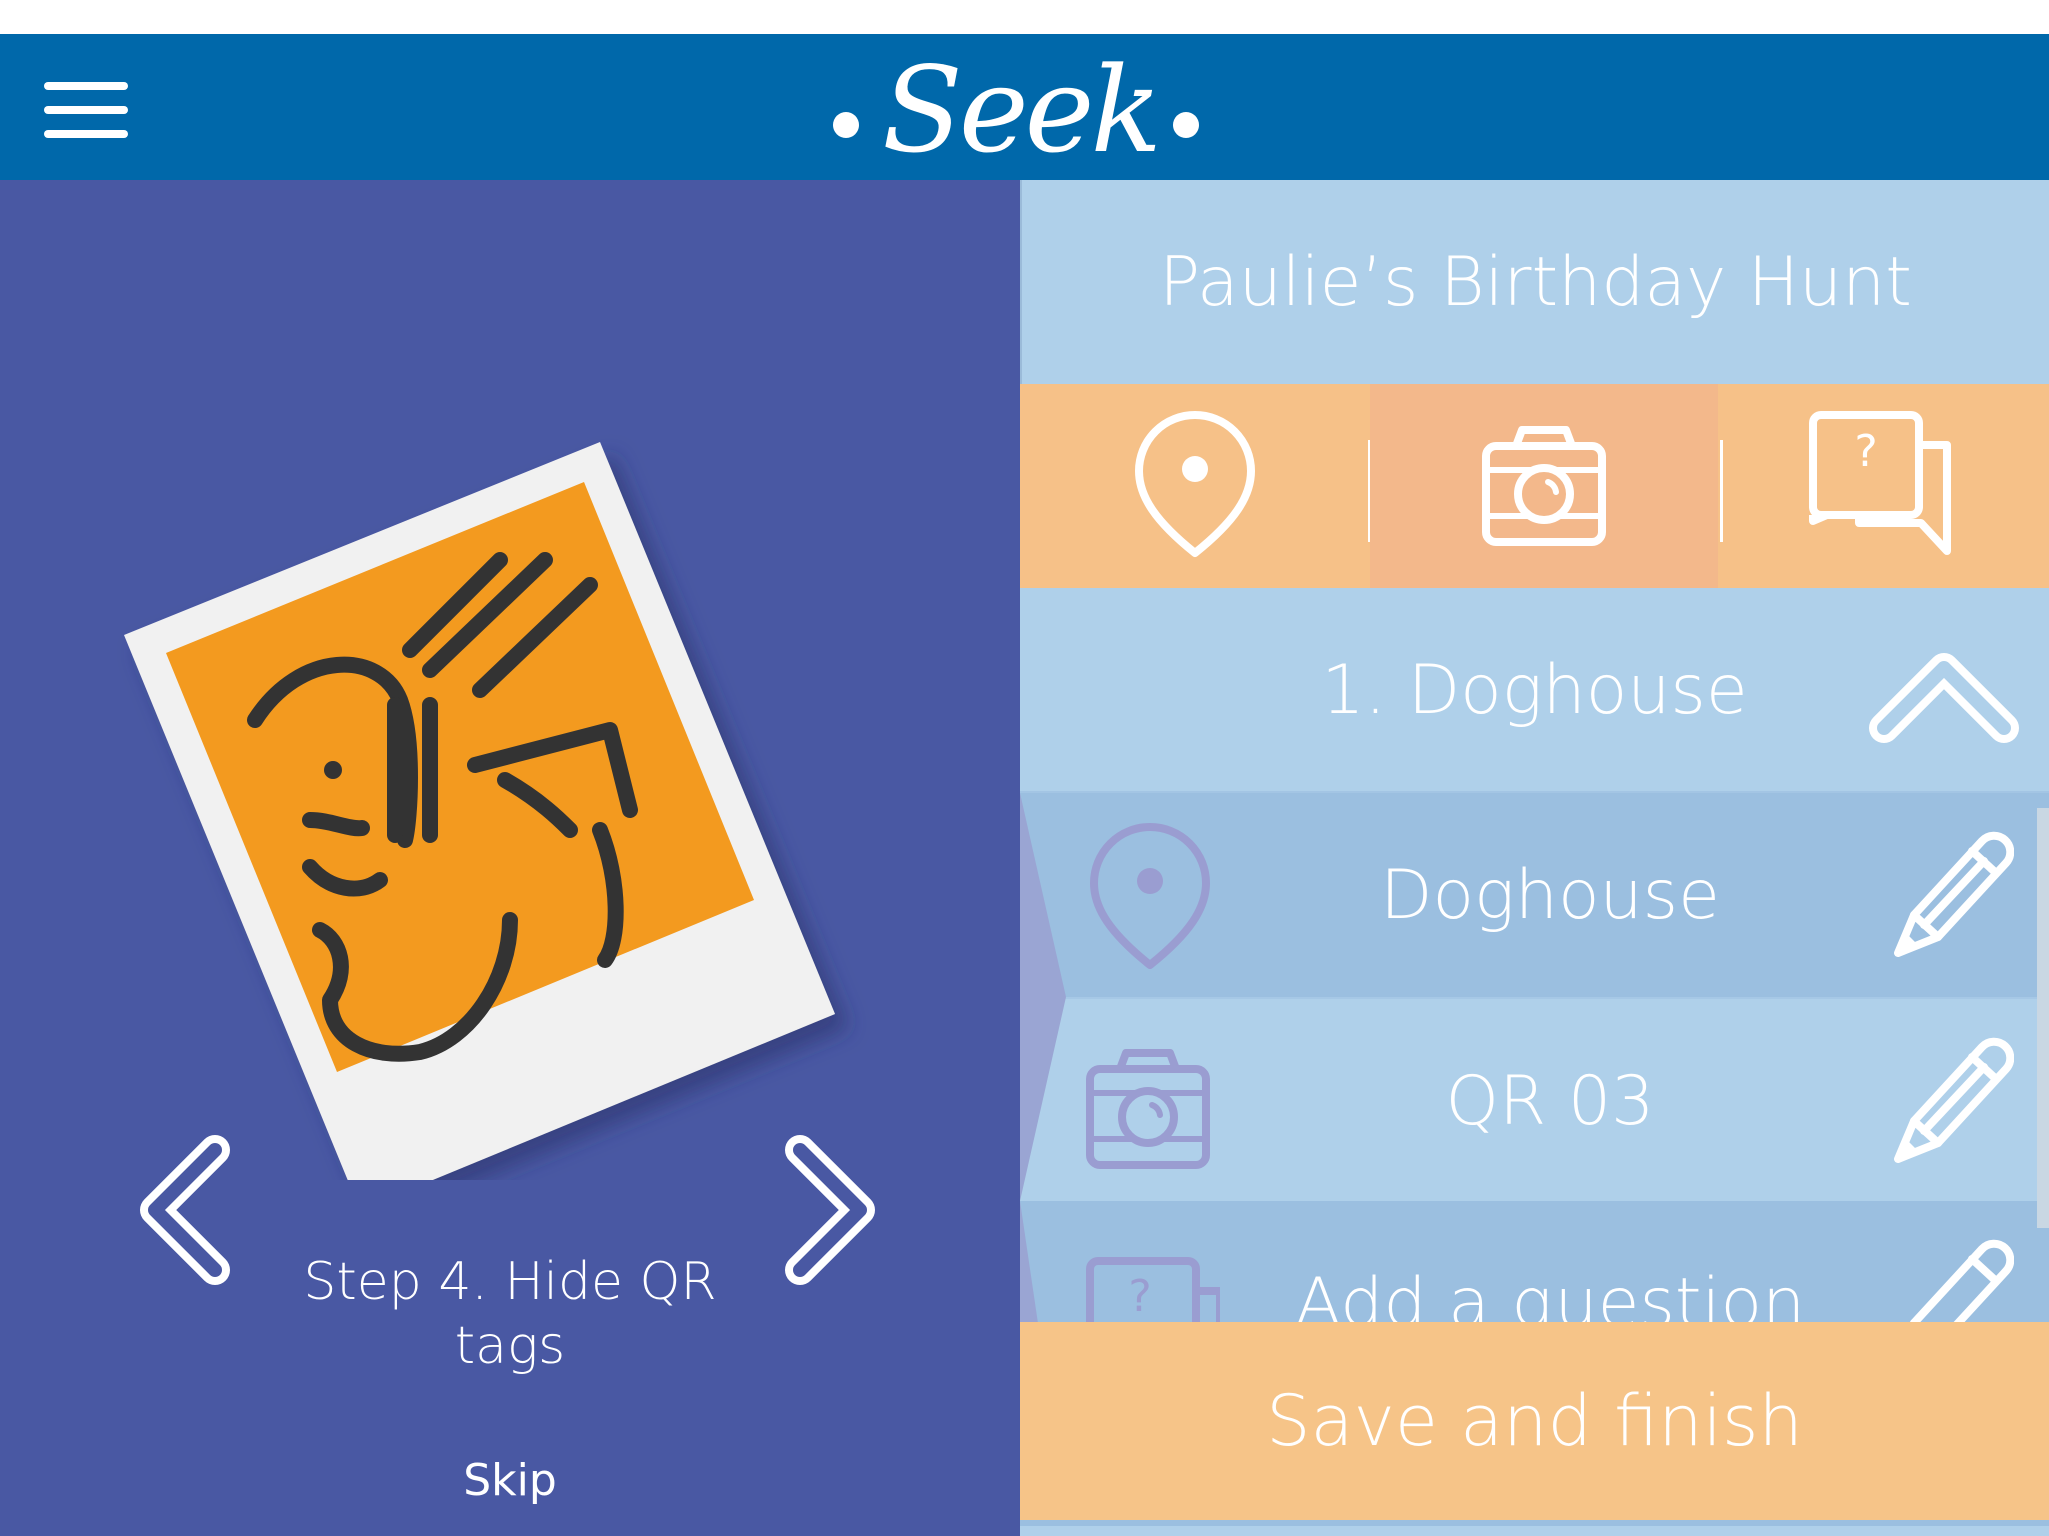 This screenshot has height=1536, width=2049. What do you see at coordinates (1534, 690) in the screenshot?
I see `section-header-doghouse: 1. Doghouse` at bounding box center [1534, 690].